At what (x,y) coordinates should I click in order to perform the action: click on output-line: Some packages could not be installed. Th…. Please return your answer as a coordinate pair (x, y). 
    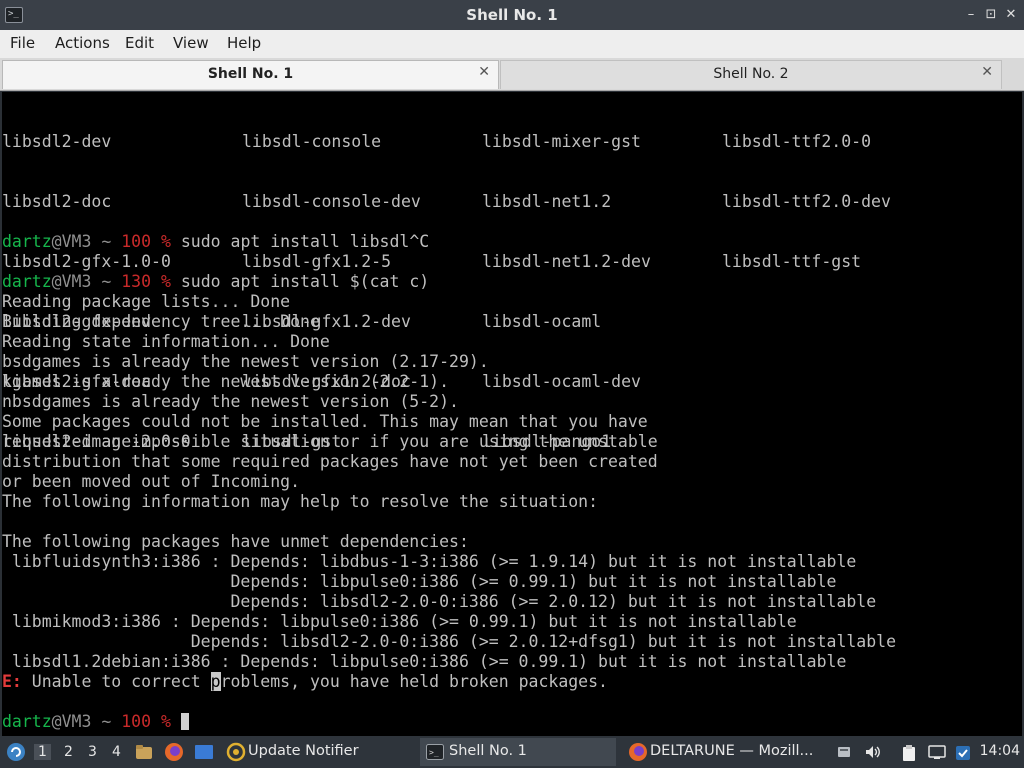
    Looking at the image, I should click on (325, 421).